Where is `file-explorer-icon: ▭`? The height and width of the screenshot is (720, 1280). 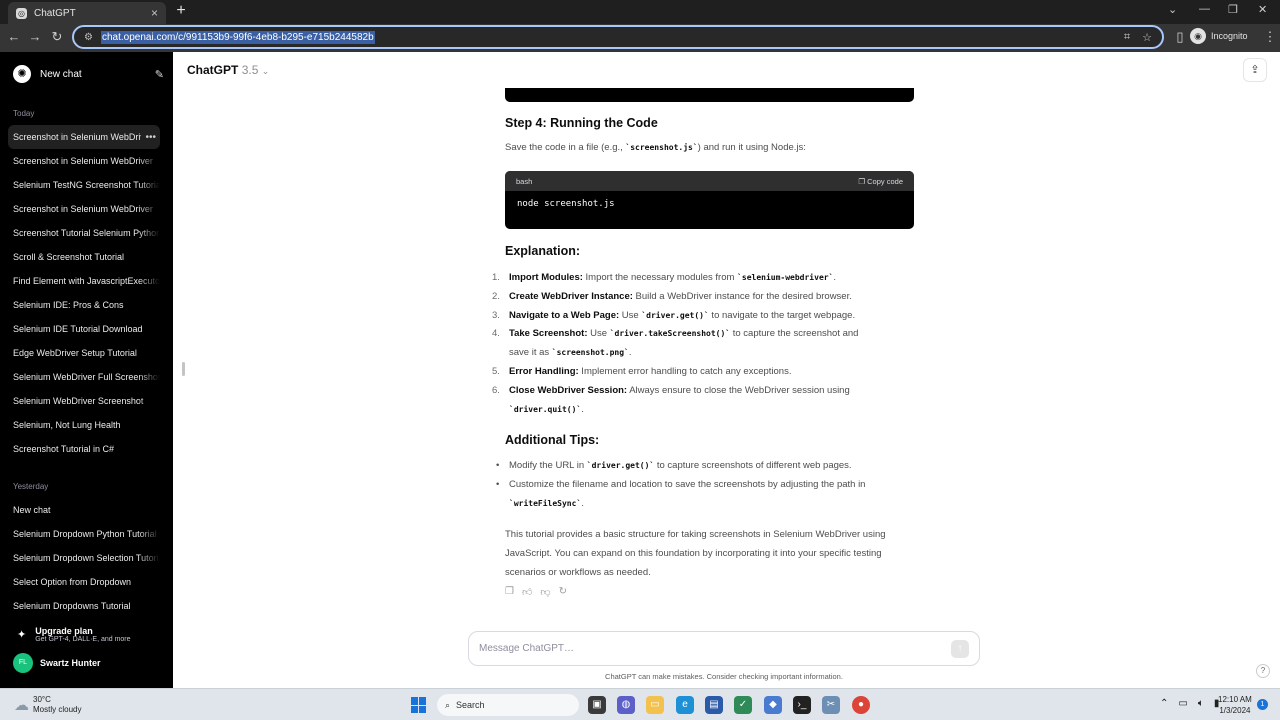 file-explorer-icon: ▭ is located at coordinates (655, 705).